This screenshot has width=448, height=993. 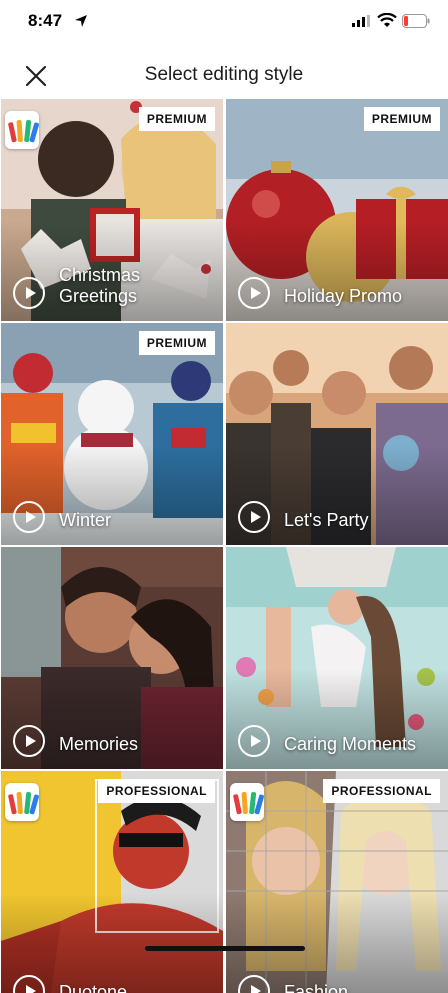 I want to click on style-tile-winter: PREMIUM Winter, so click(x=112, y=434).